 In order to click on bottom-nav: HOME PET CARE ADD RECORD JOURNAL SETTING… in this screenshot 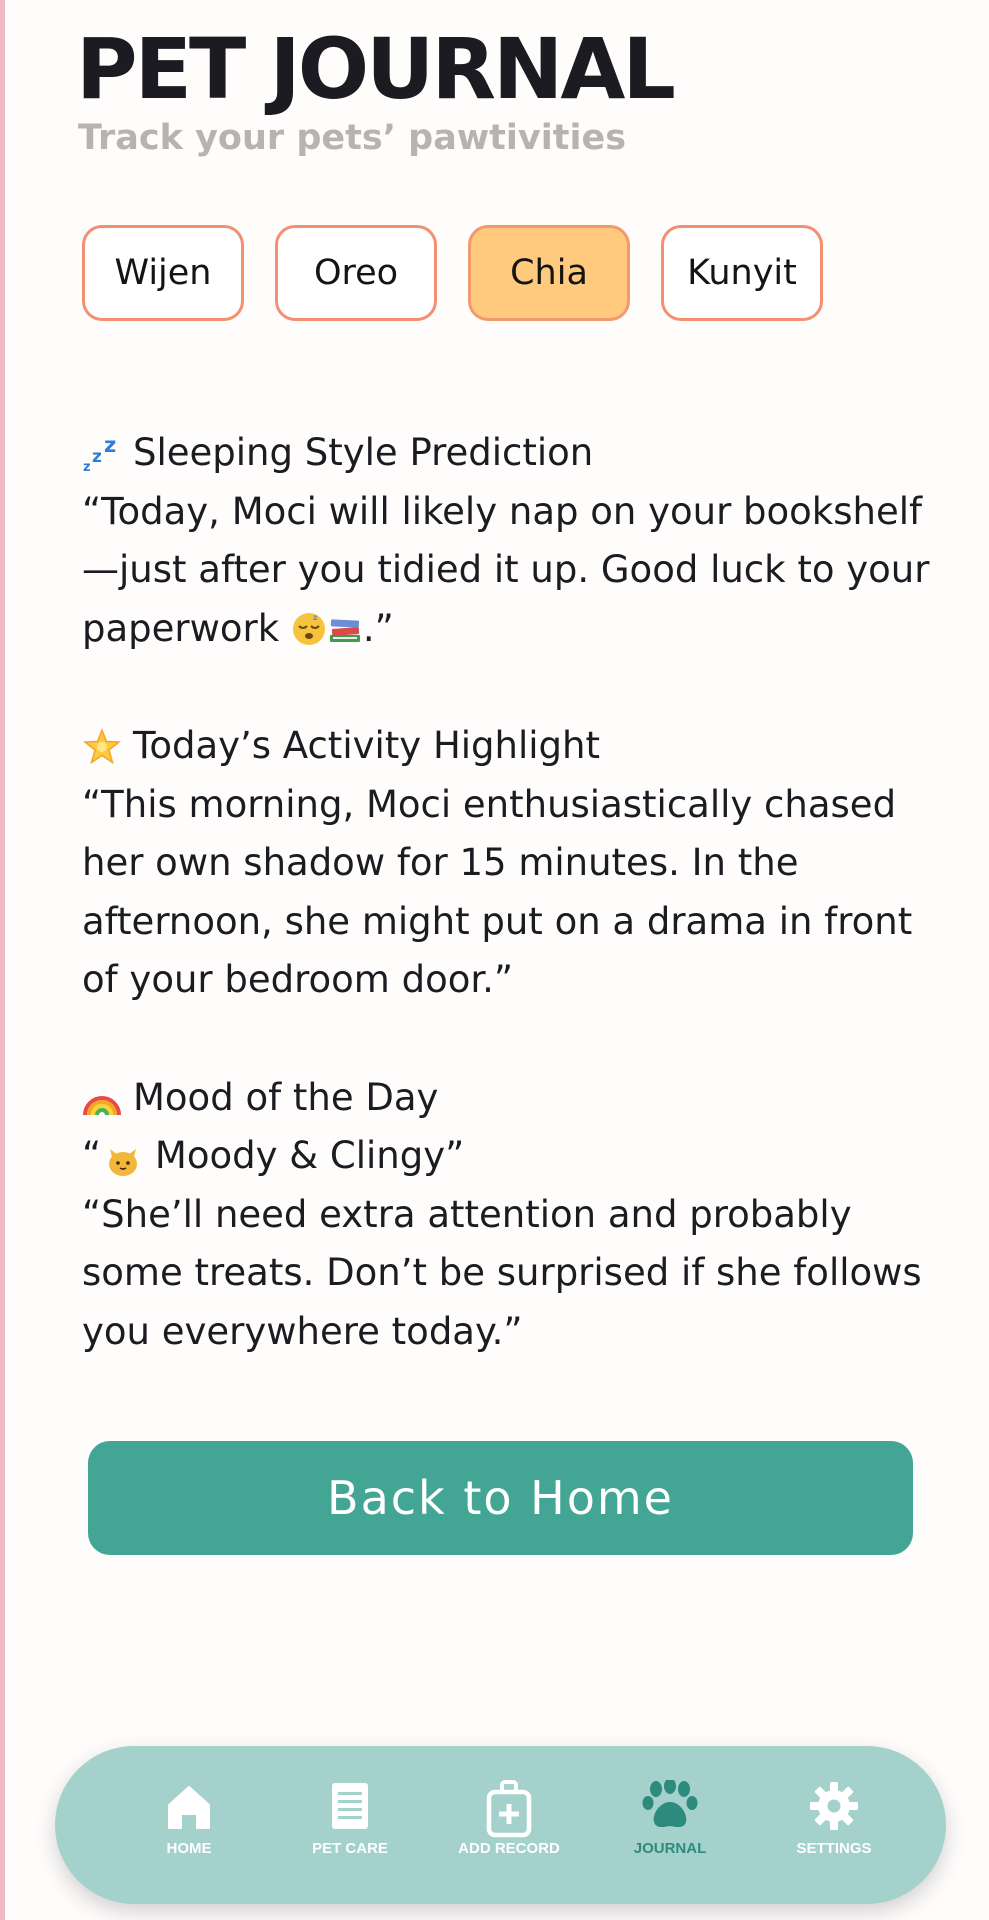, I will do `click(500, 1825)`.